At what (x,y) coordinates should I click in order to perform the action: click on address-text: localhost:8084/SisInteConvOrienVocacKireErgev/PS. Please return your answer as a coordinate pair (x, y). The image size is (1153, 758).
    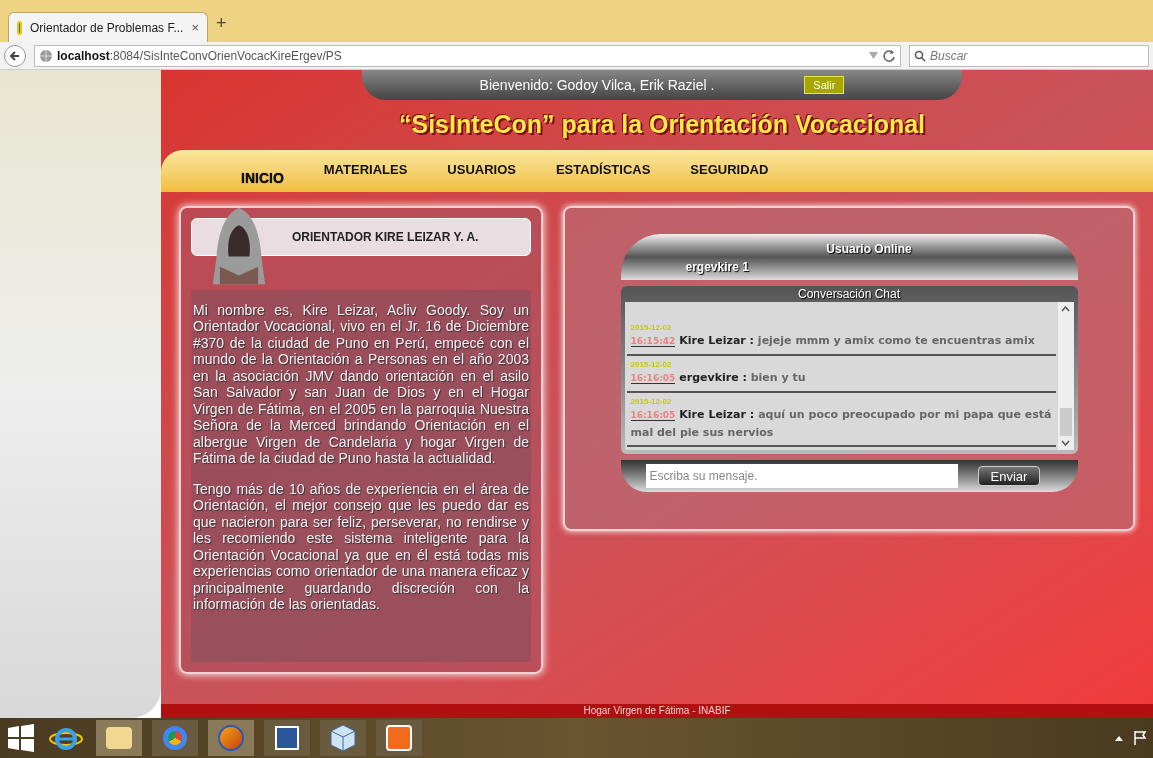
    Looking at the image, I should click on (199, 56).